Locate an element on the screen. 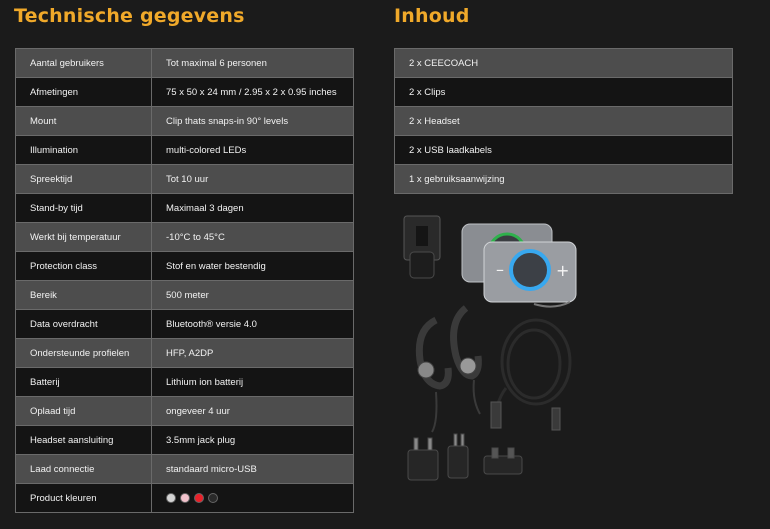  content-row: 2 x Clips is located at coordinates (563, 92).